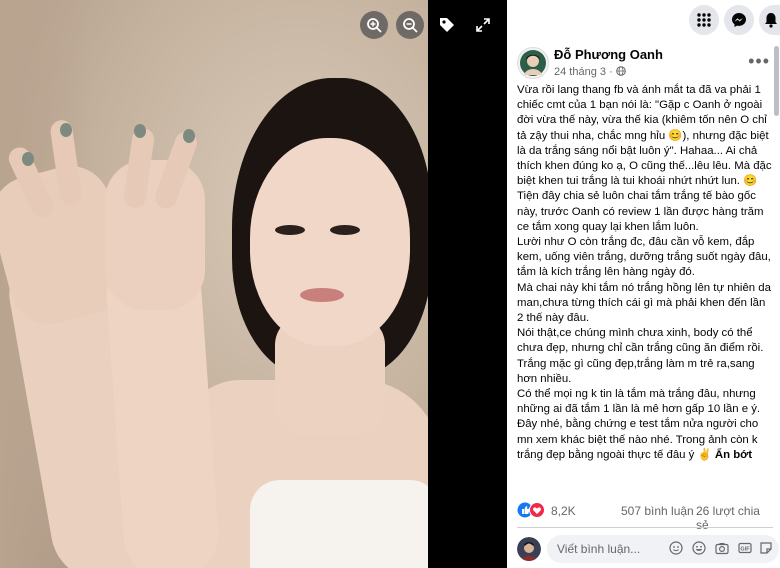 The width and height of the screenshot is (780, 568). I want to click on photo-face, so click(330, 242).